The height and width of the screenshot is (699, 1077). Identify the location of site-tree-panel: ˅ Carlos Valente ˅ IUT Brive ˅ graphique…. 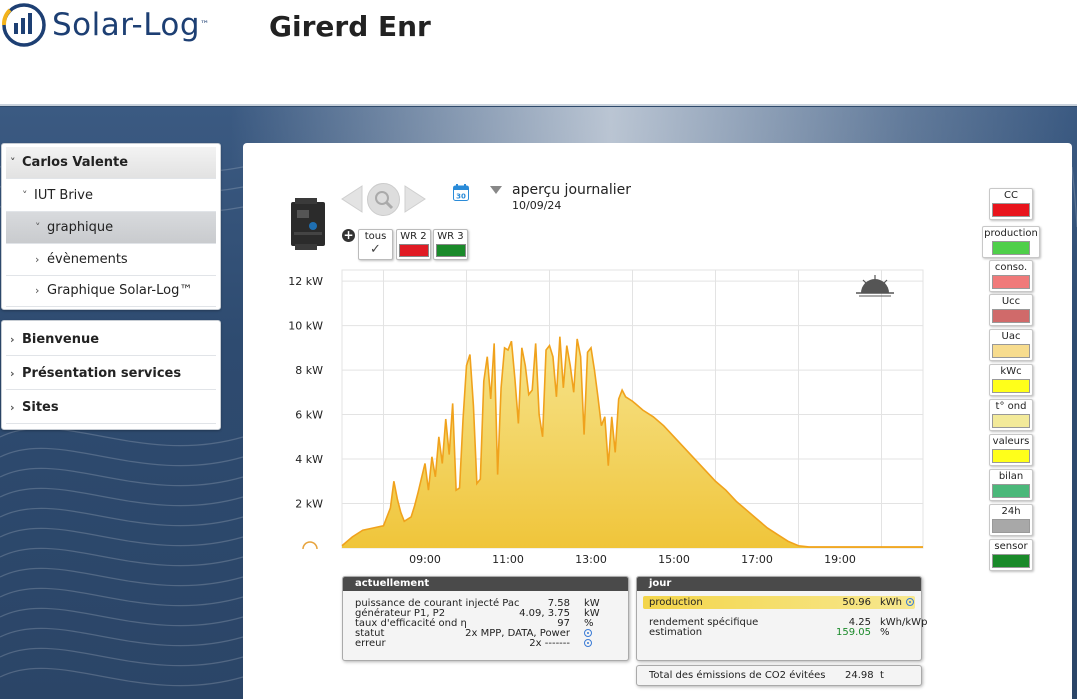
(111, 226).